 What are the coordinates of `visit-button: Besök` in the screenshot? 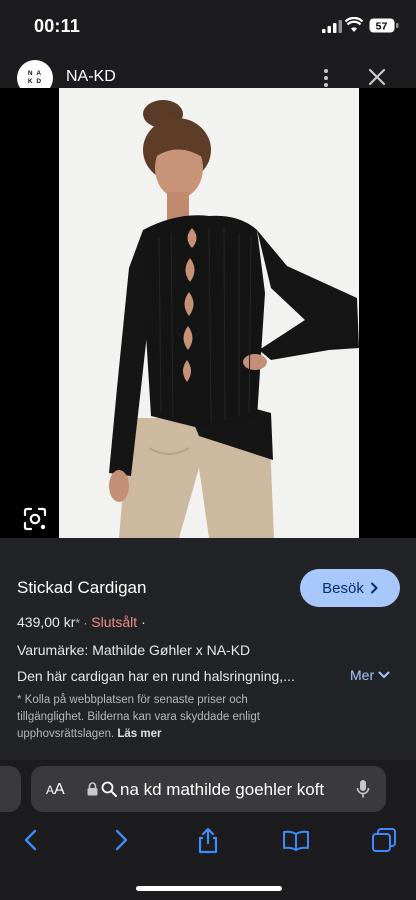 It's located at (350, 588).